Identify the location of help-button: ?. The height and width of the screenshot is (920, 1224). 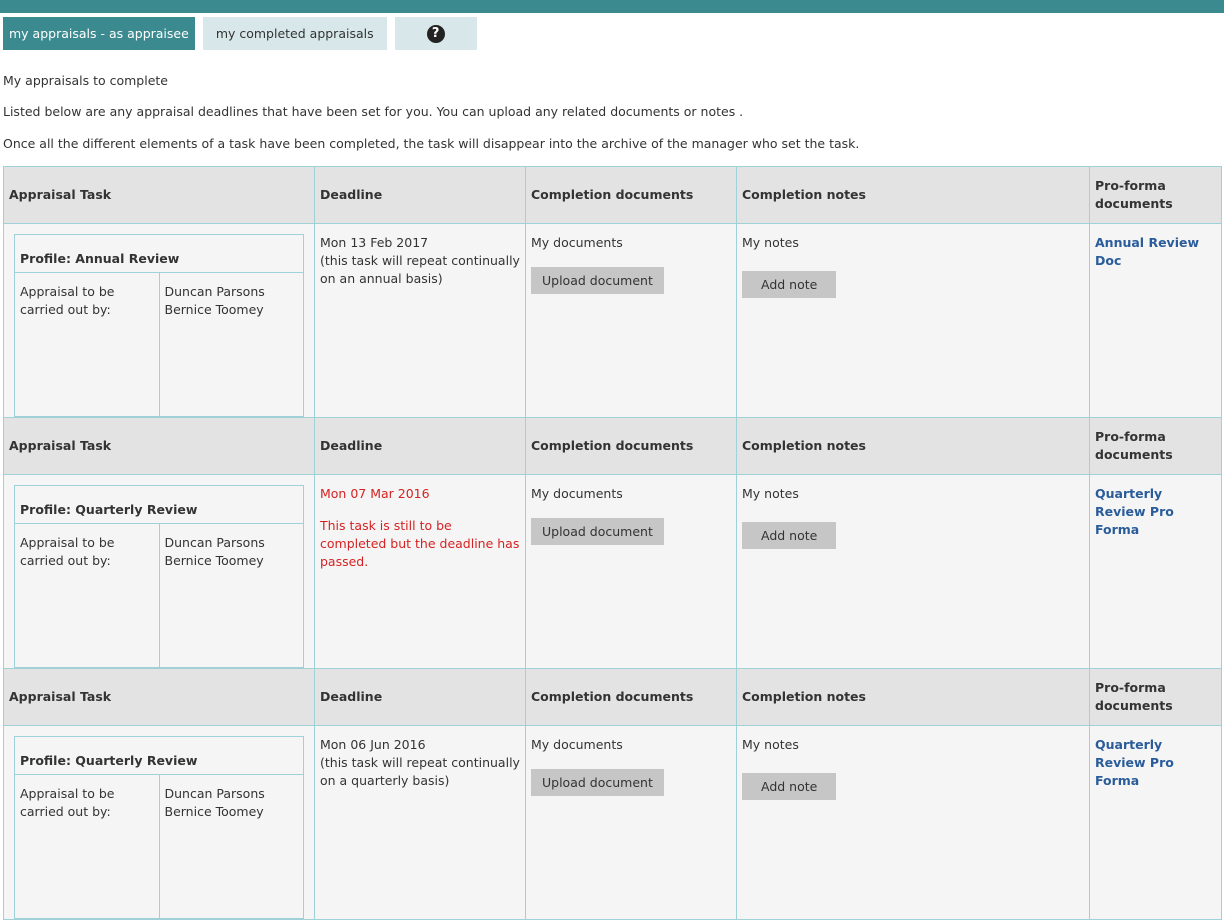
(435, 33).